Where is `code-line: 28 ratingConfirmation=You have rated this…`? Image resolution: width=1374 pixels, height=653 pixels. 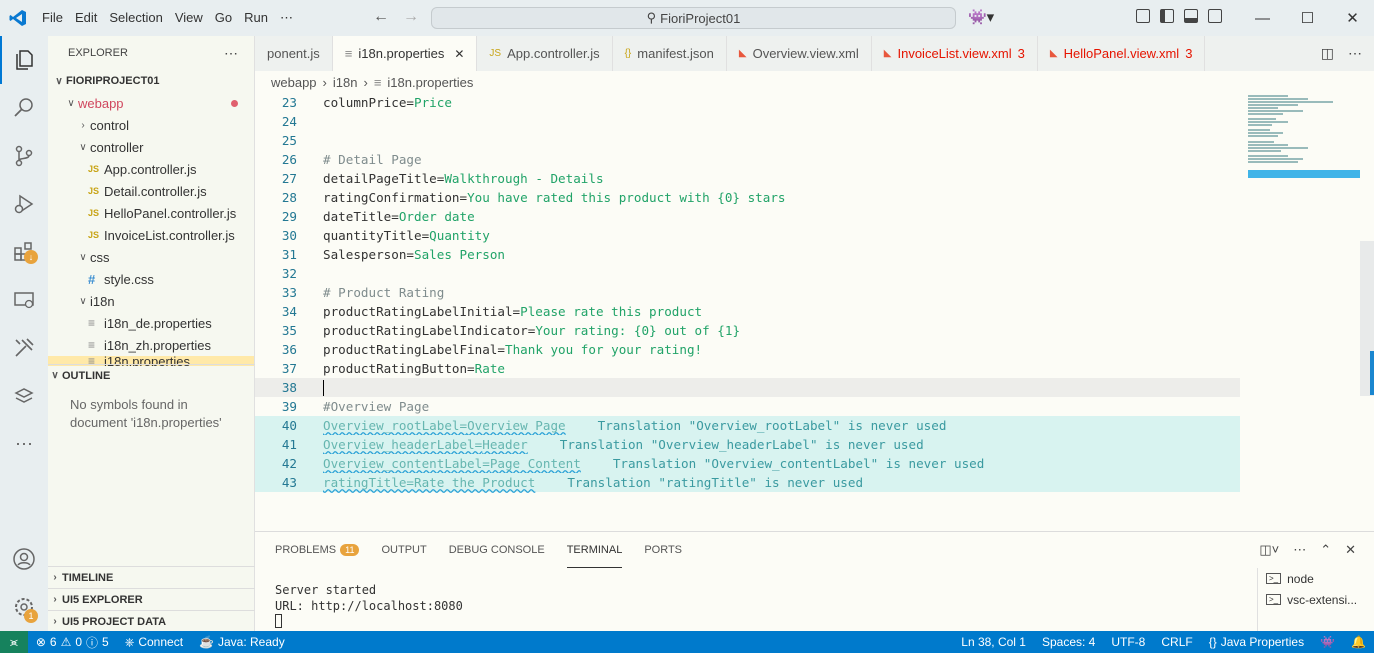
code-line: 28 ratingConfirmation=You have rated this… is located at coordinates (747, 197).